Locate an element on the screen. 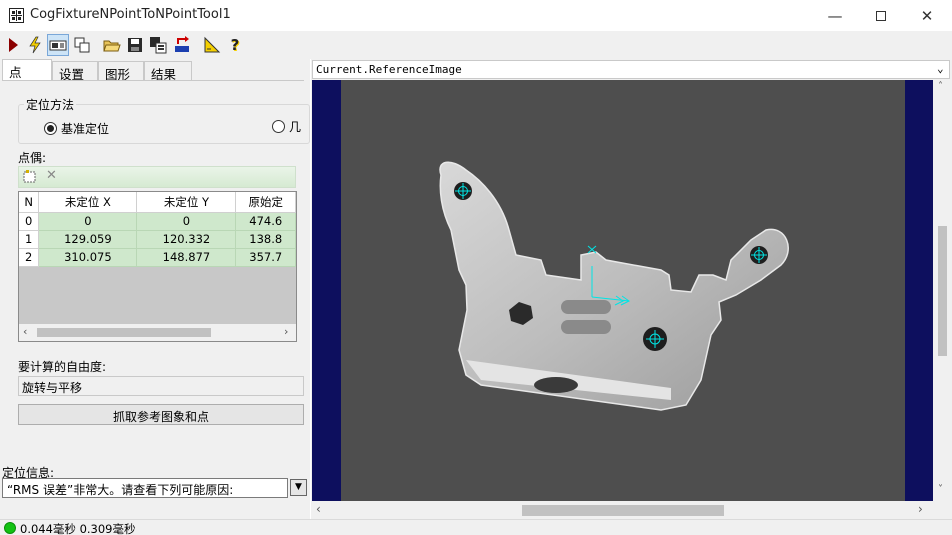 The image size is (952, 535). dof-select: 旋转与平移 is located at coordinates (161, 386).